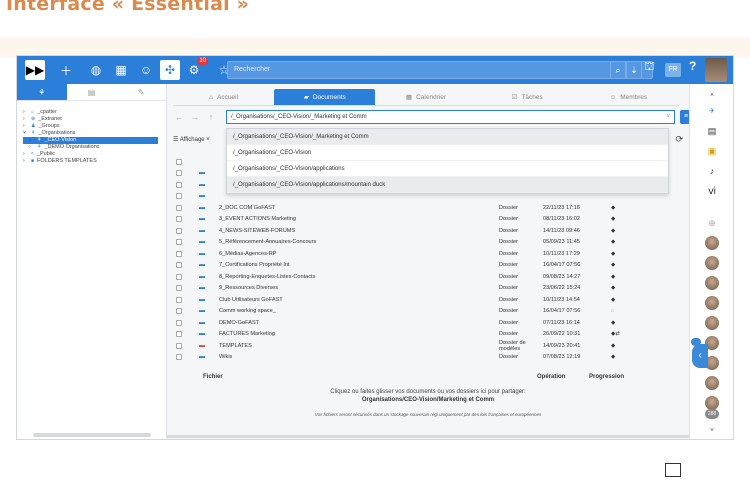  What do you see at coordinates (712, 171) in the screenshot?
I see `bell-icon: ♪` at bounding box center [712, 171].